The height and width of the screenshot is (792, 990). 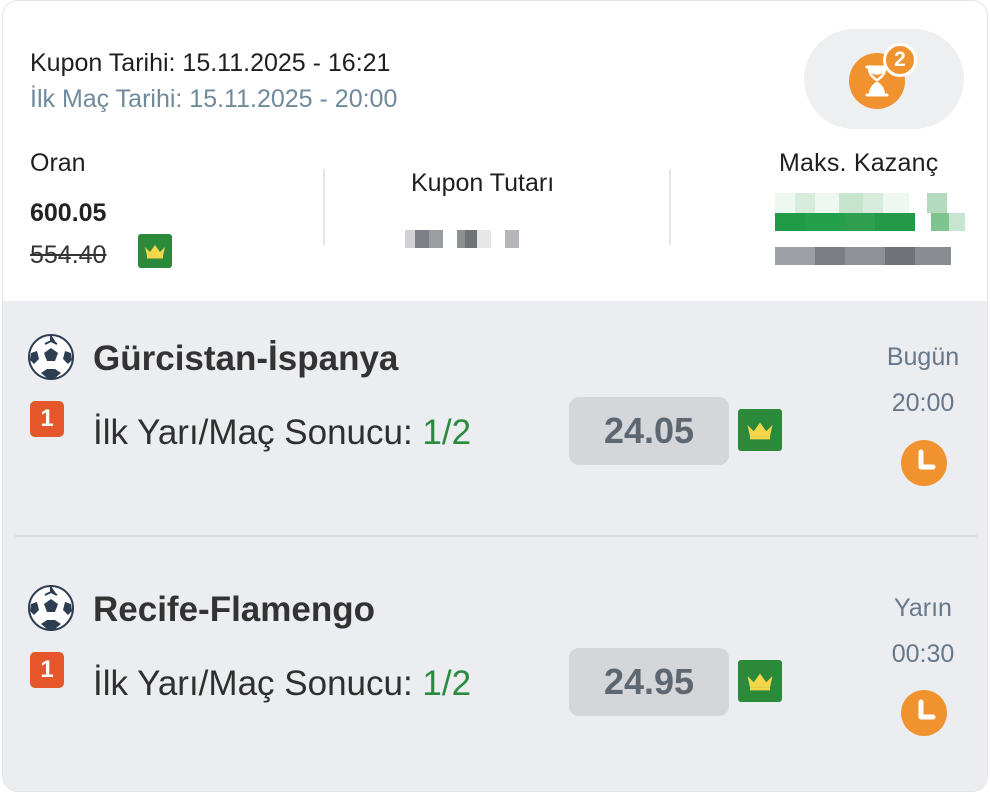 I want to click on stake-label: Kupon Tutarı, so click(x=483, y=183).